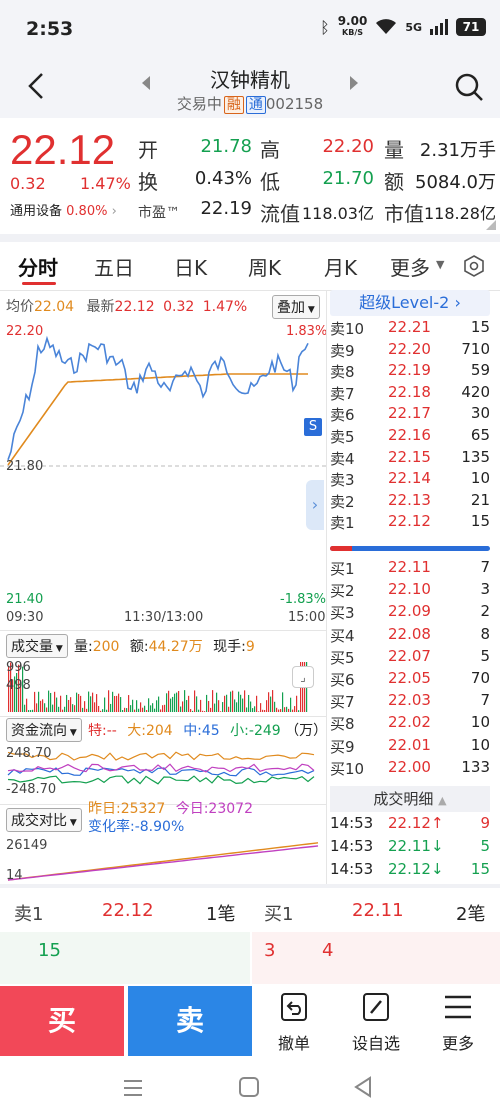  What do you see at coordinates (413, 27) in the screenshot?
I see `signal-type: 5G` at bounding box center [413, 27].